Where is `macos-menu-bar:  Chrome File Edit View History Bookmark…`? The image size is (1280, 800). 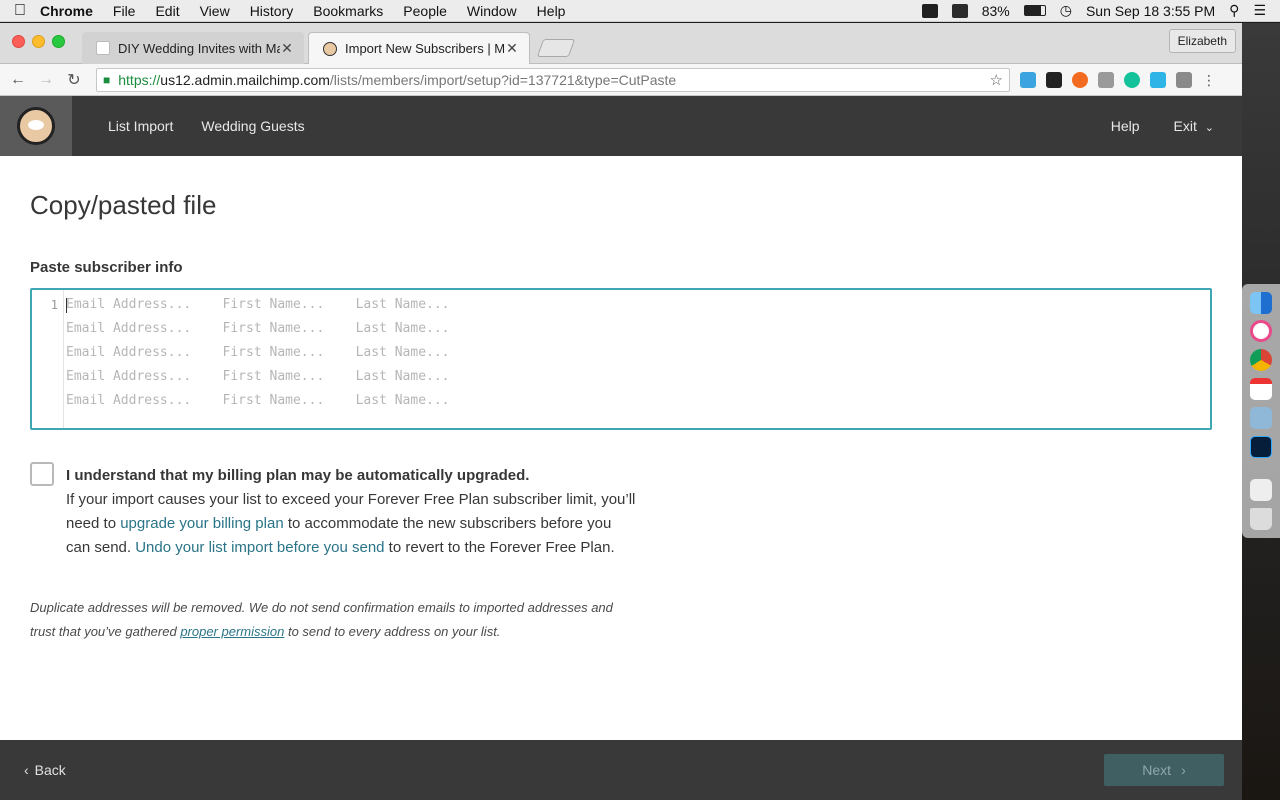
macos-menu-bar:  Chrome File Edit View History Bookmark… is located at coordinates (640, 11).